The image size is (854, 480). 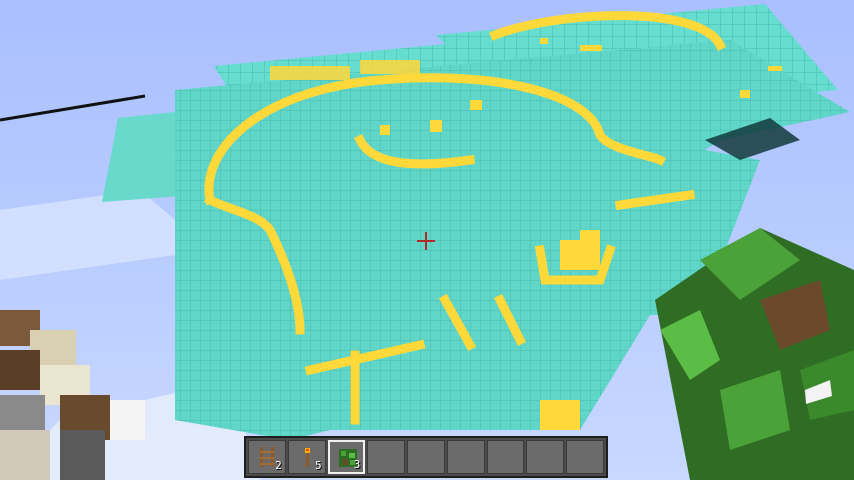 What do you see at coordinates (318, 465) in the screenshot?
I see `slot-count: 5` at bounding box center [318, 465].